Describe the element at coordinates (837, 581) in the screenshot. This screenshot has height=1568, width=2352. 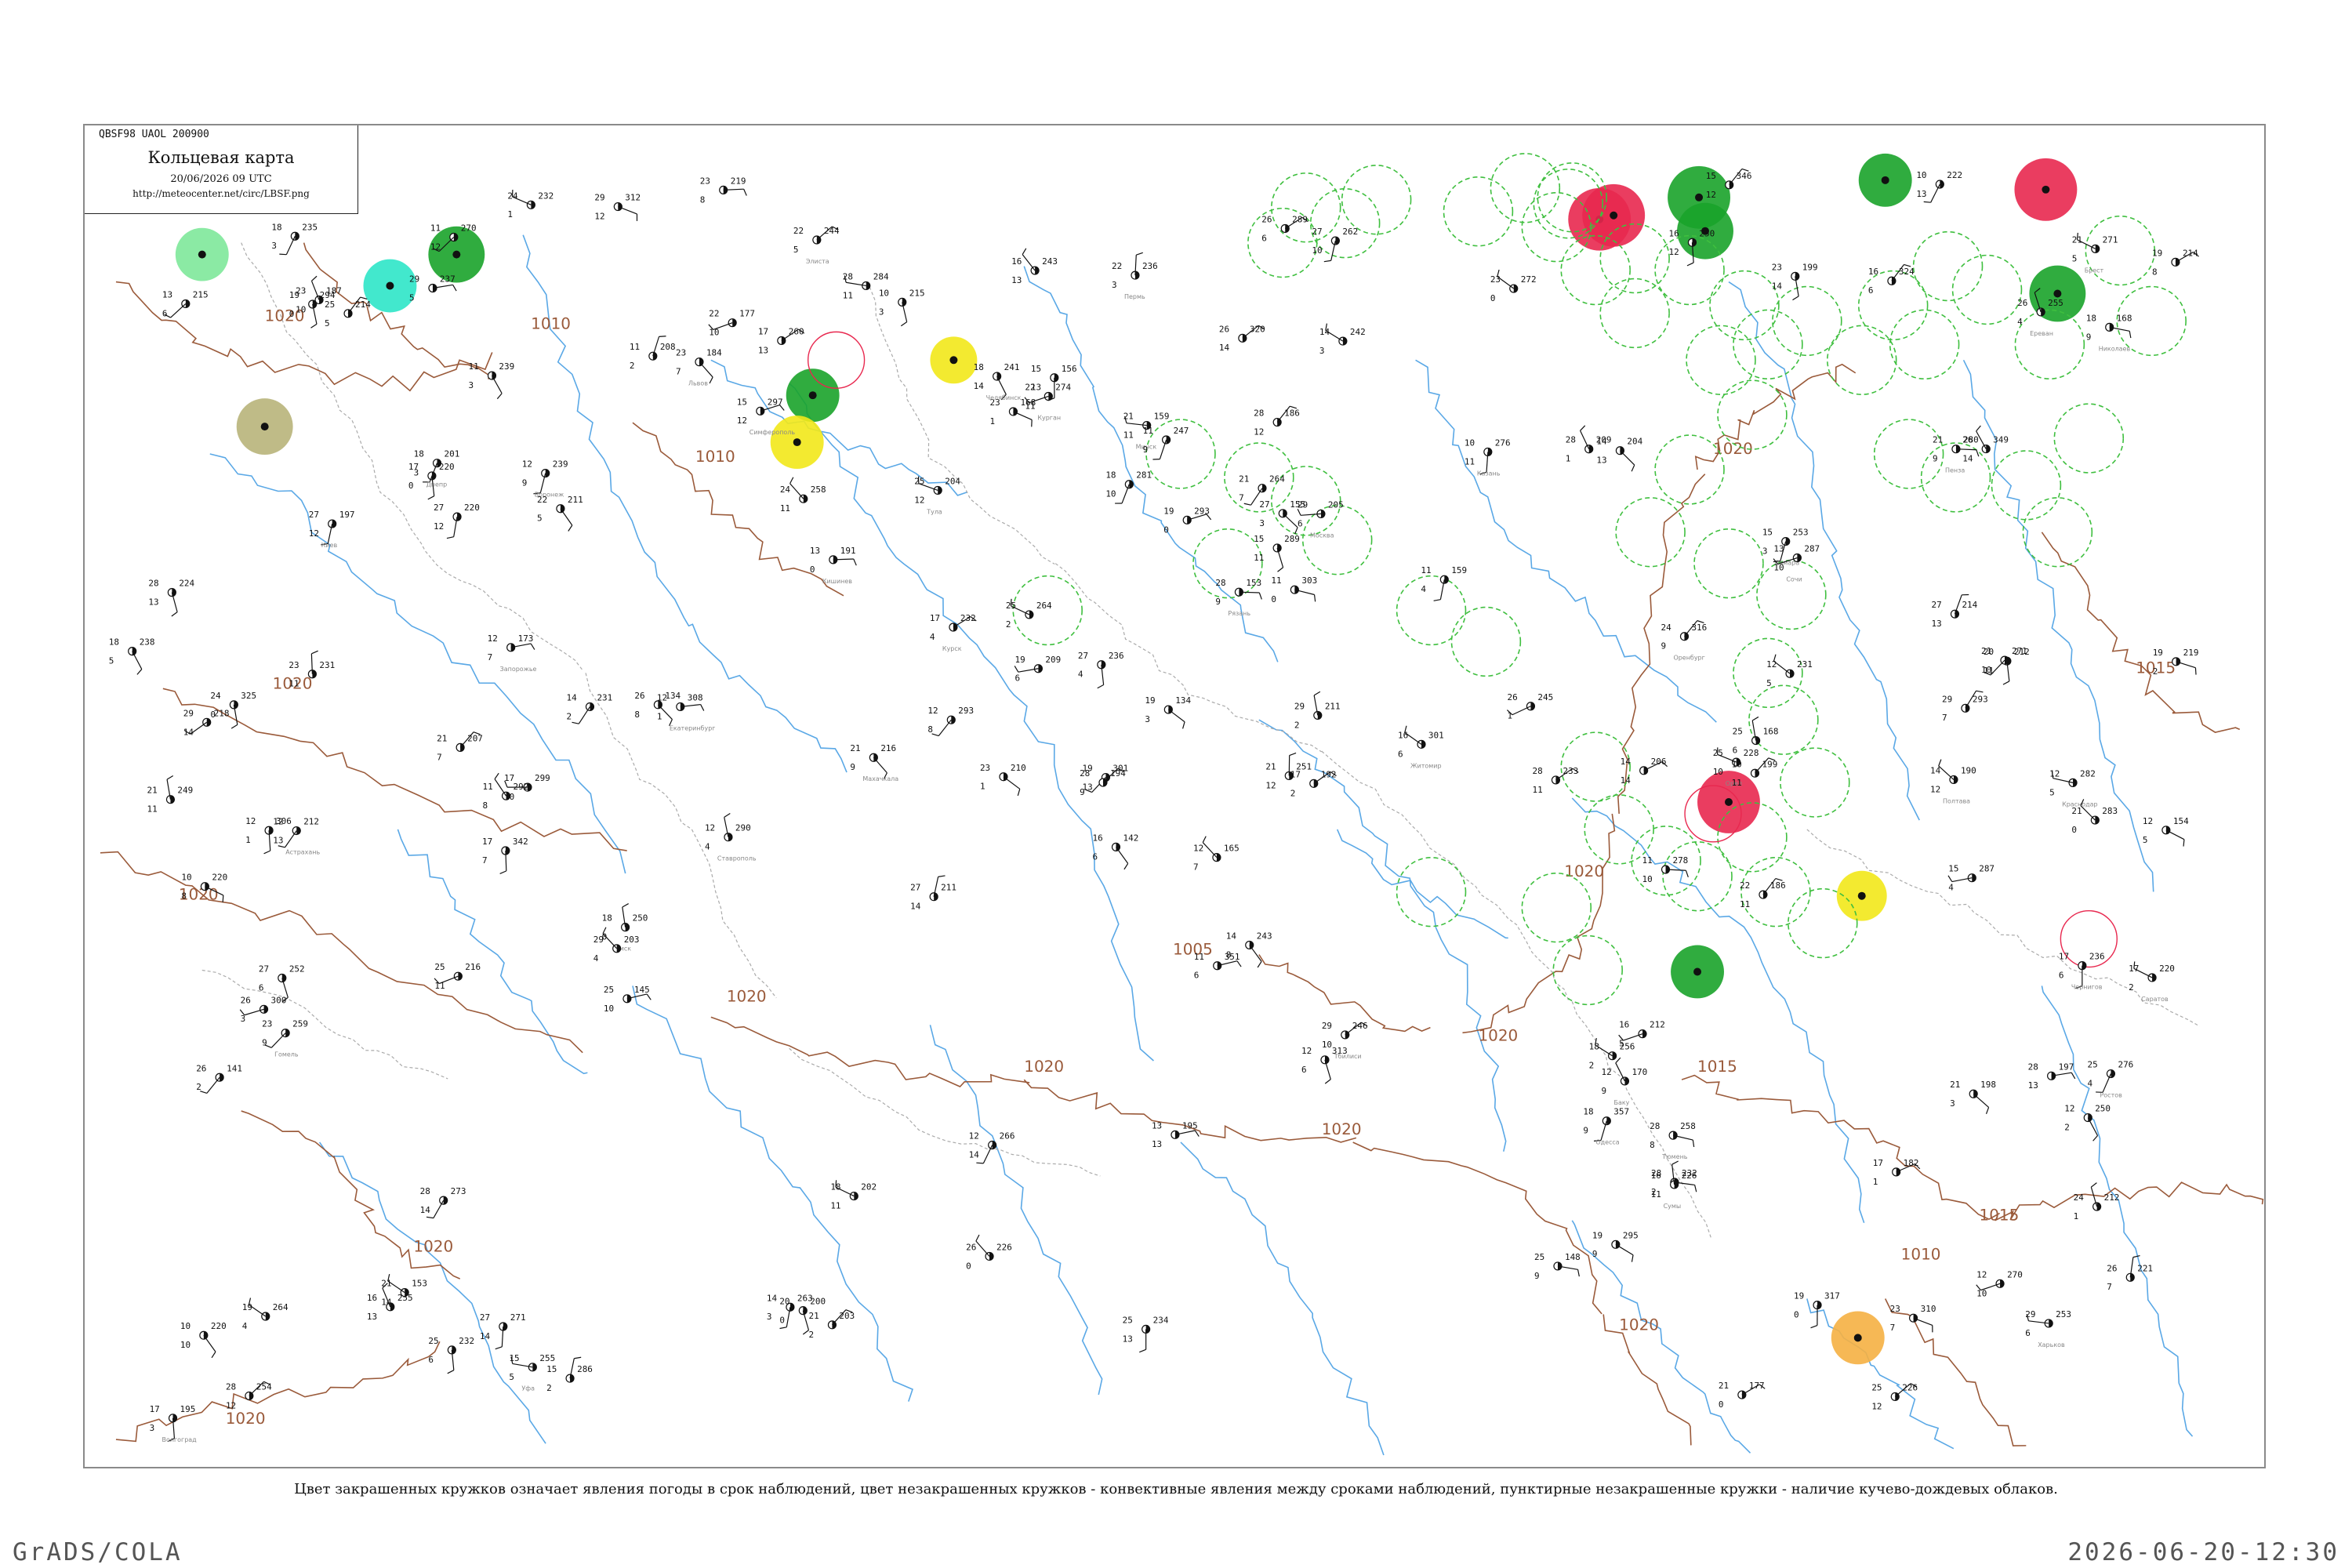
I see `station-name: Кишинев` at that location.